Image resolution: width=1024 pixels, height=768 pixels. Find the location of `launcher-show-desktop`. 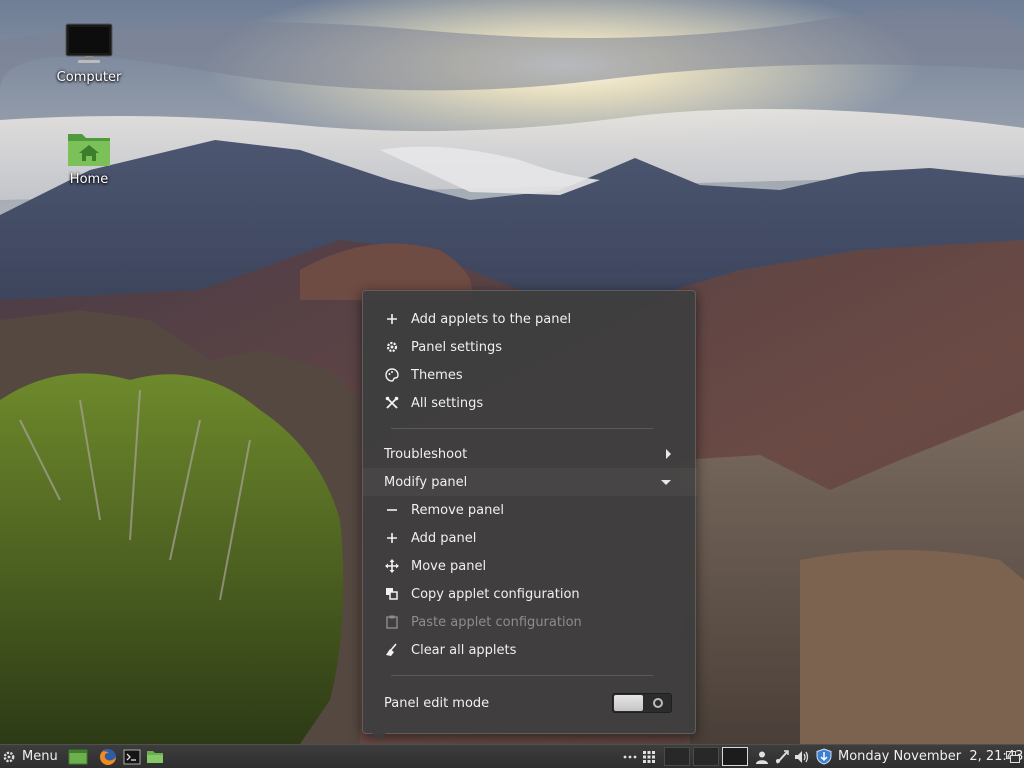

launcher-show-desktop is located at coordinates (78, 756).